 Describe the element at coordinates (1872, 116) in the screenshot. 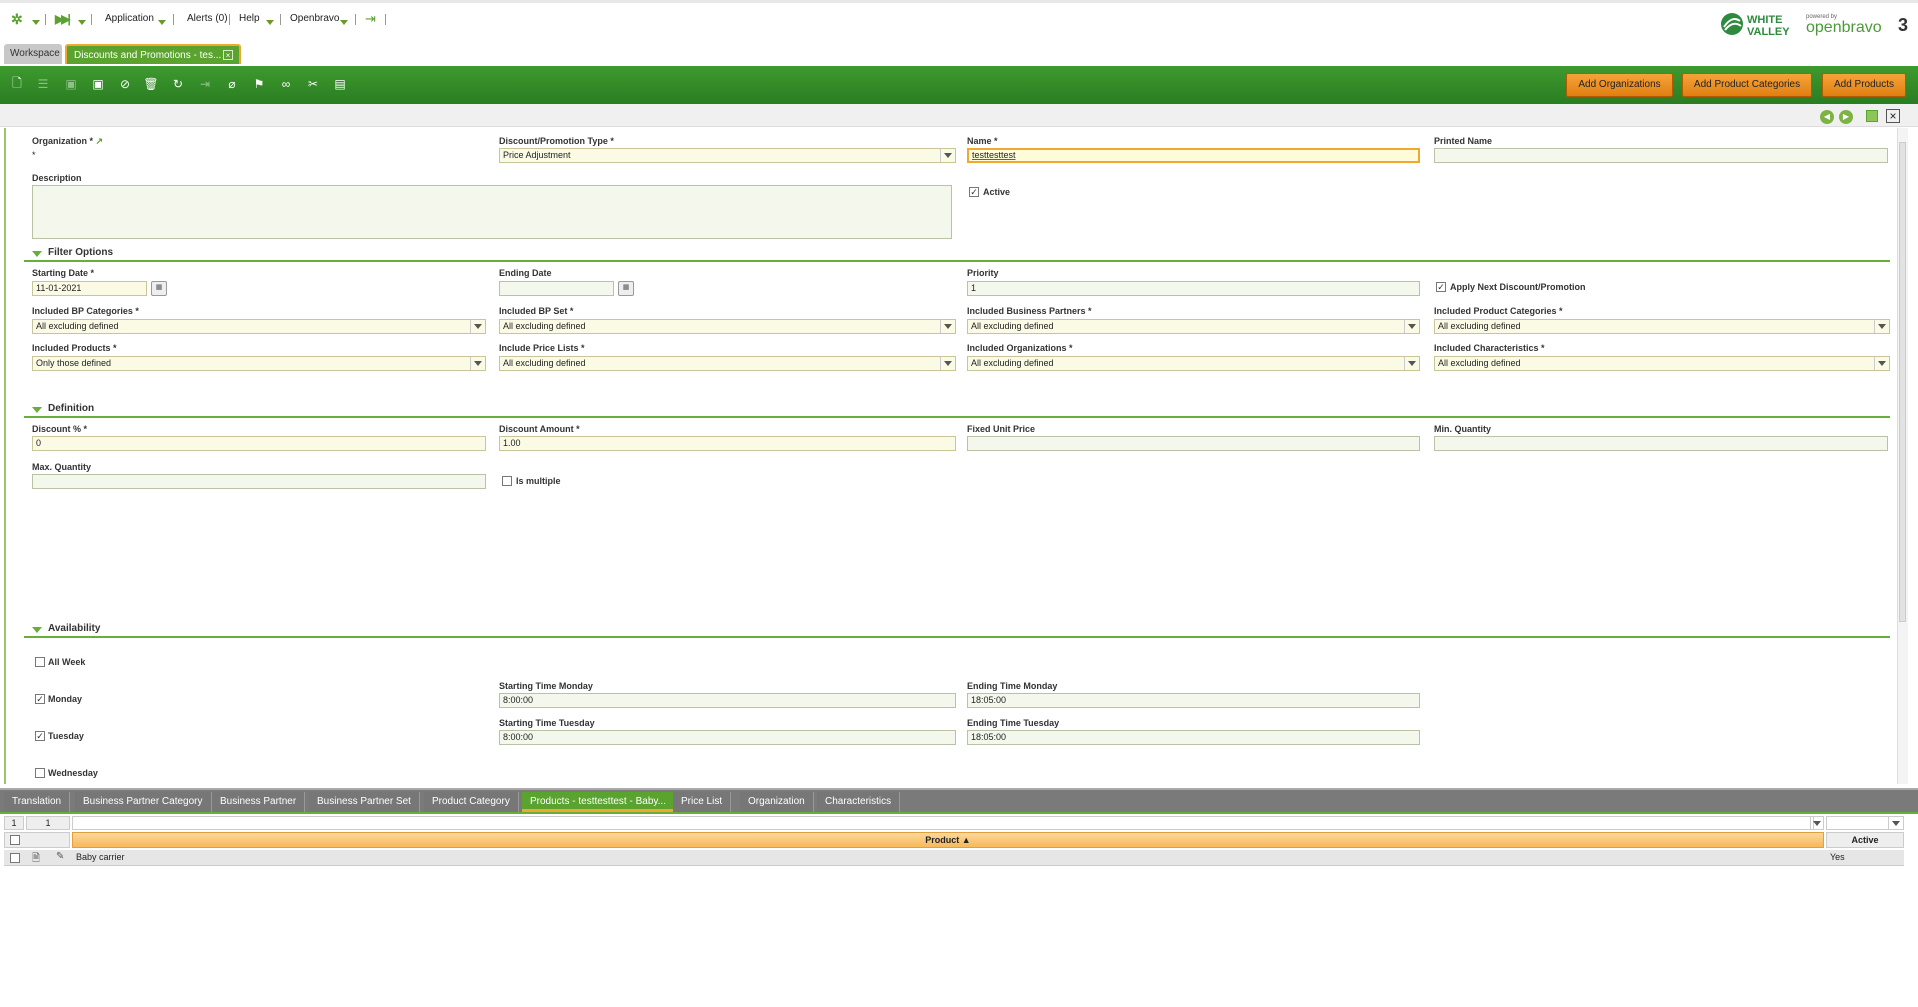

I see `maximize-icon` at that location.